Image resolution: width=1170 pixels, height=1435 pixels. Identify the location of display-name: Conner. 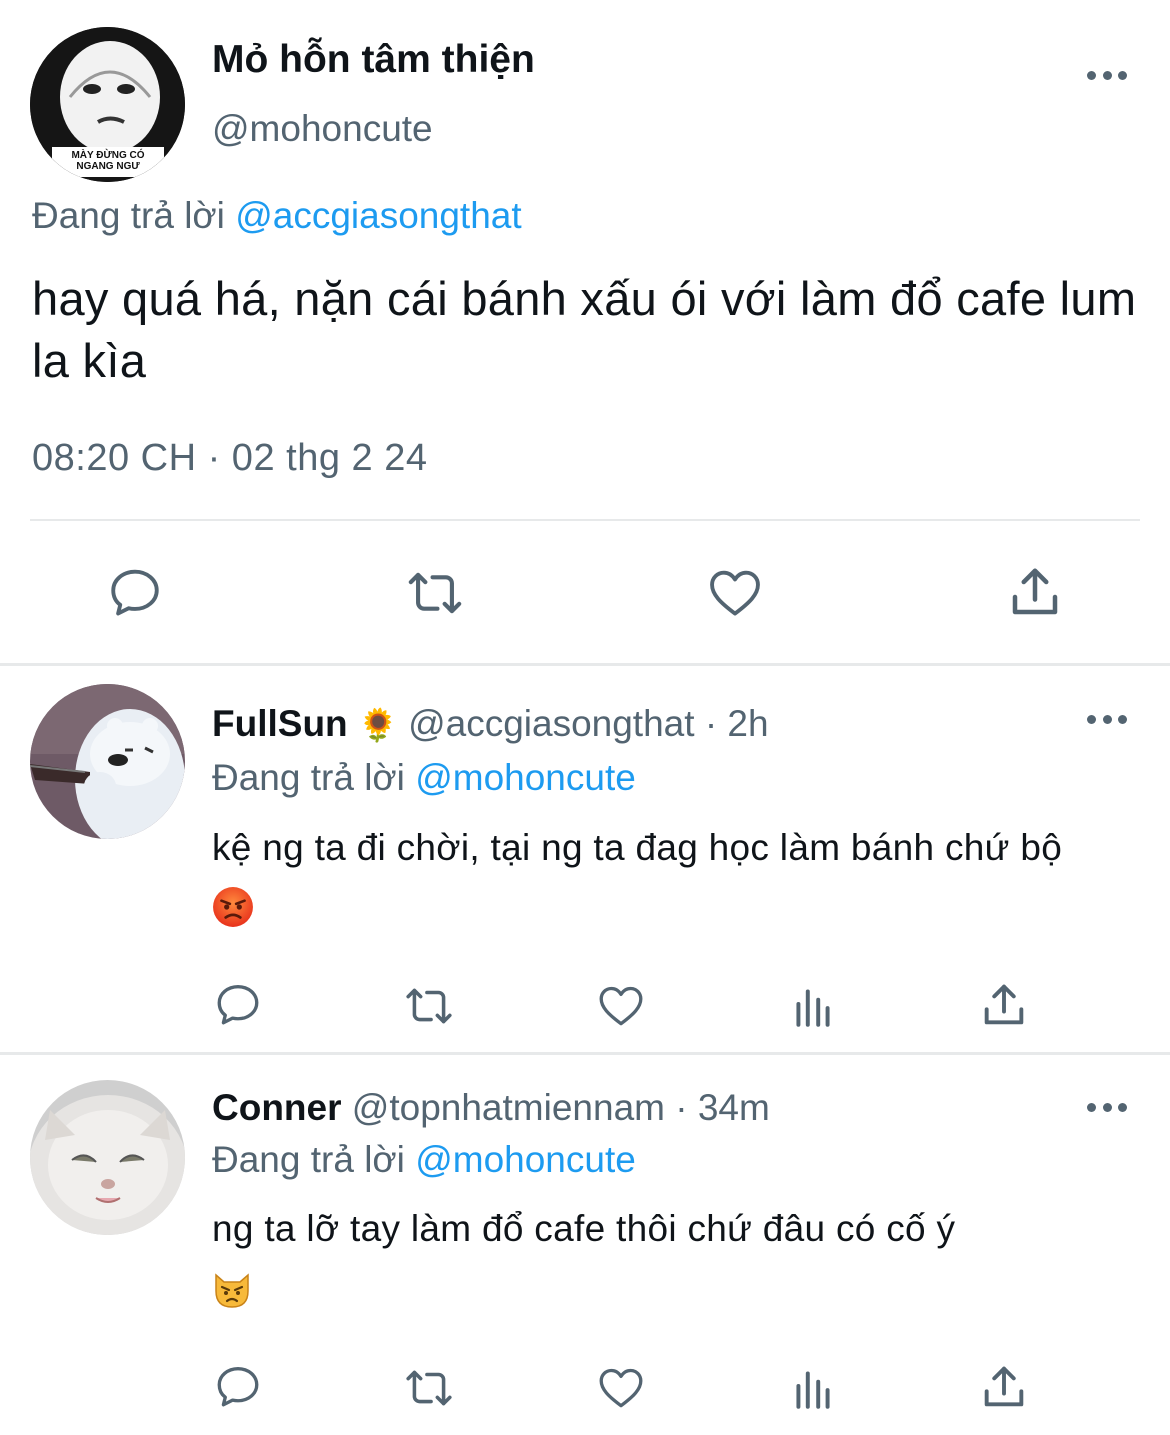
(277, 1107).